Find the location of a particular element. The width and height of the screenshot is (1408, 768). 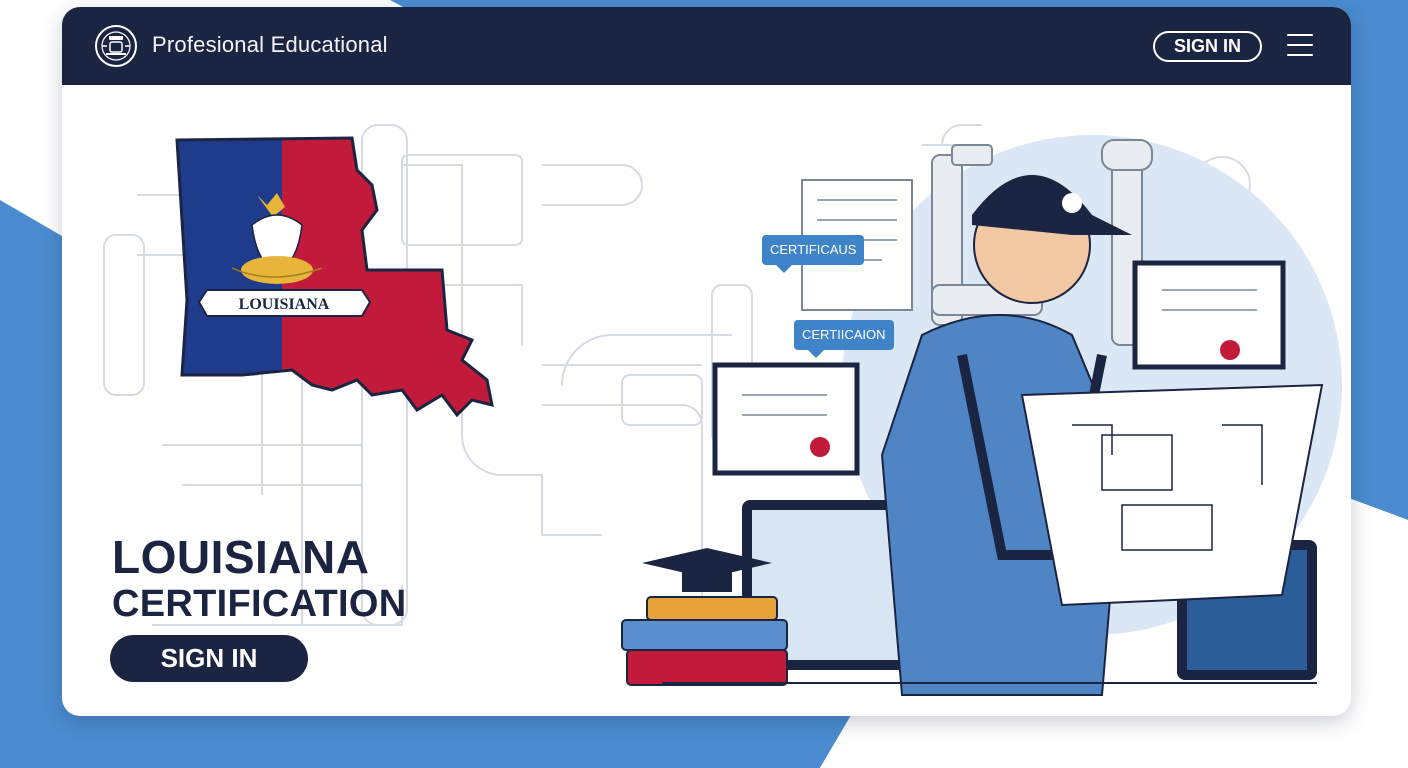

hero-title: LOUISIANA is located at coordinates (241, 557).